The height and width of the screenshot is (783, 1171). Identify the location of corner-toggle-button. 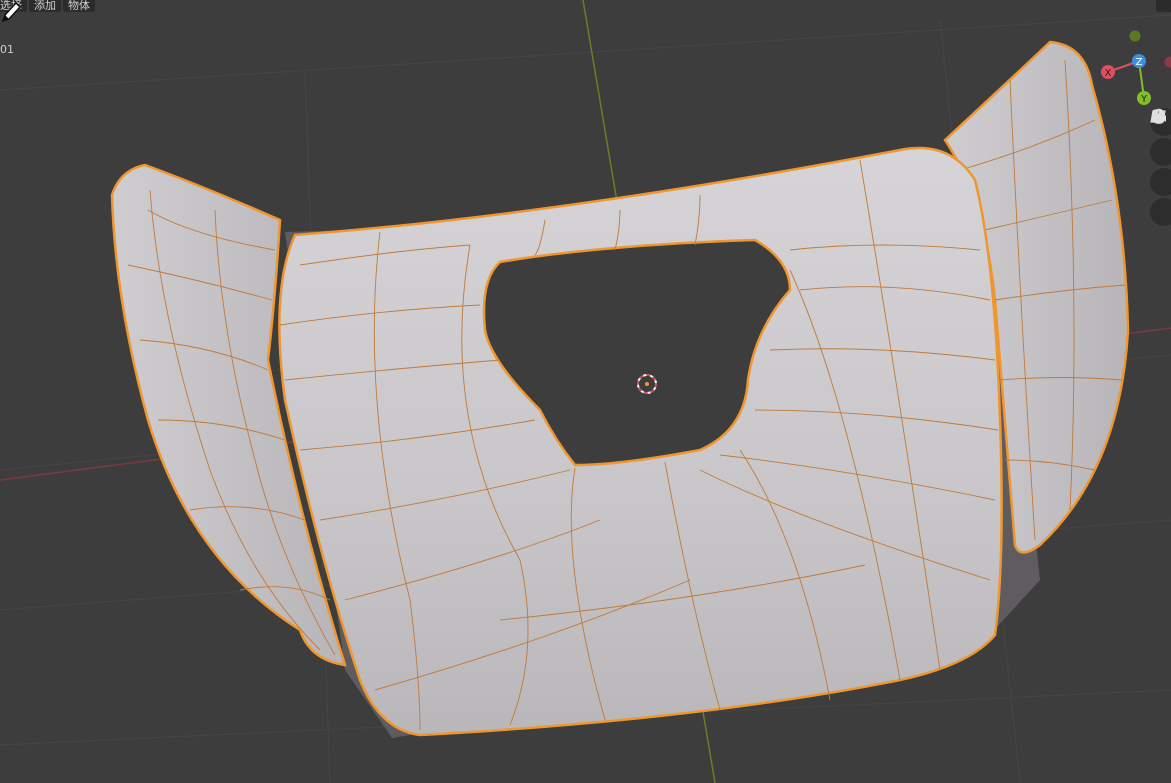
(1163, 6).